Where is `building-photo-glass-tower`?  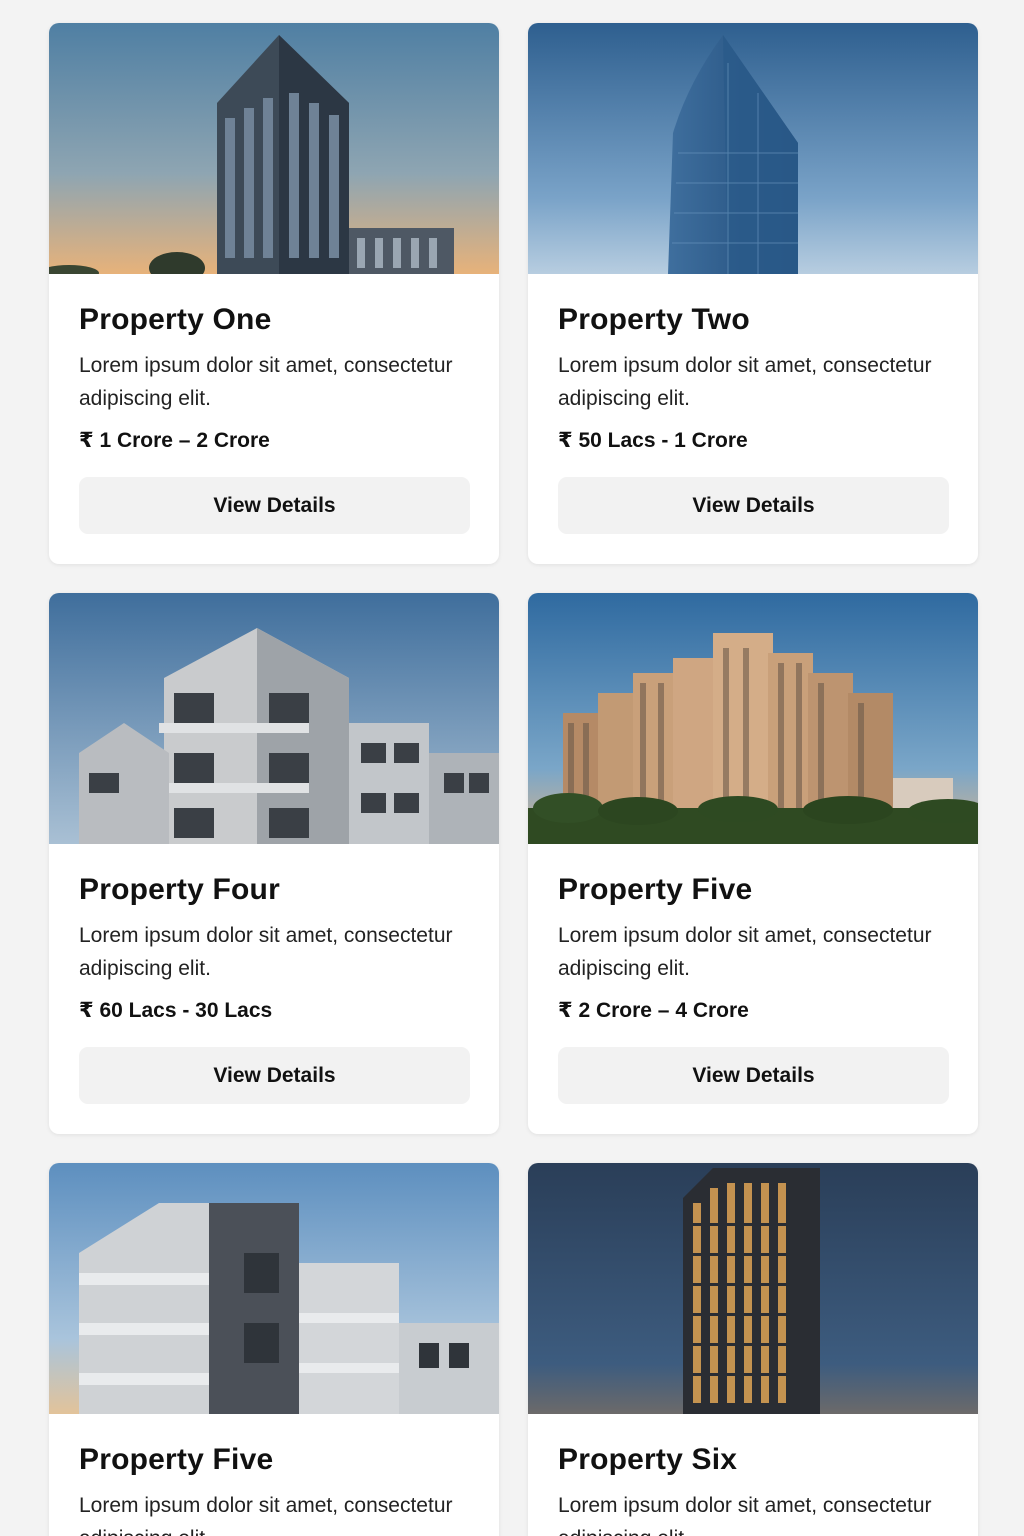
building-photo-glass-tower is located at coordinates (753, 148).